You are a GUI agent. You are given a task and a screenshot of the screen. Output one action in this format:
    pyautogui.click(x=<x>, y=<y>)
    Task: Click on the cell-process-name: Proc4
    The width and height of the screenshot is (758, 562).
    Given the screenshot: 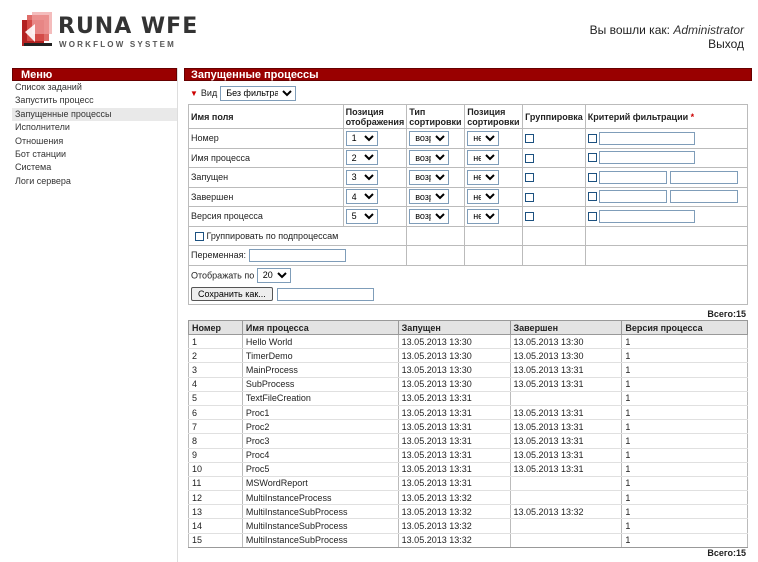 What is the action you would take?
    pyautogui.click(x=320, y=455)
    